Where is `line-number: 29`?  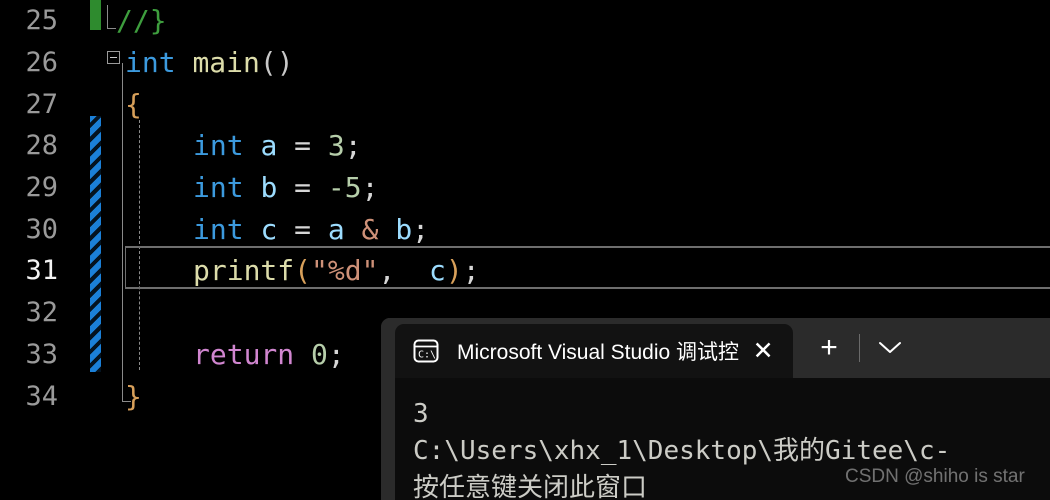 line-number: 29 is located at coordinates (41, 188).